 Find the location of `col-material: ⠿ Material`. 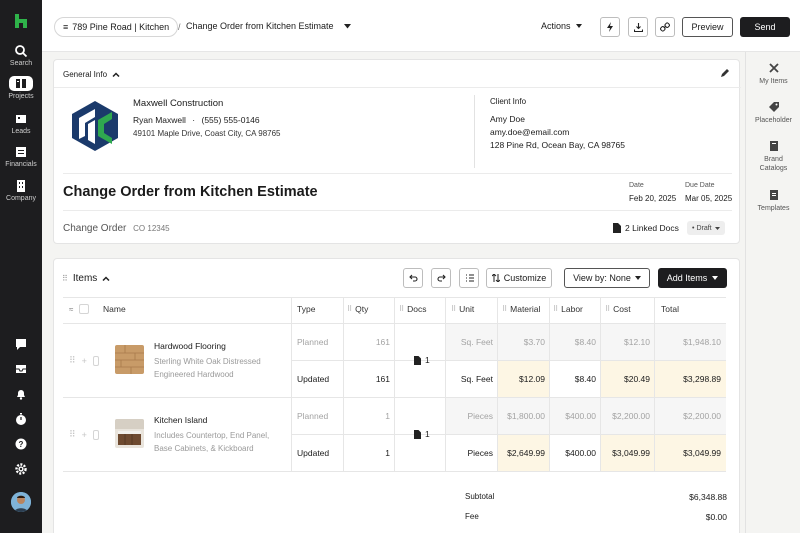

col-material: ⠿ Material is located at coordinates (521, 309).